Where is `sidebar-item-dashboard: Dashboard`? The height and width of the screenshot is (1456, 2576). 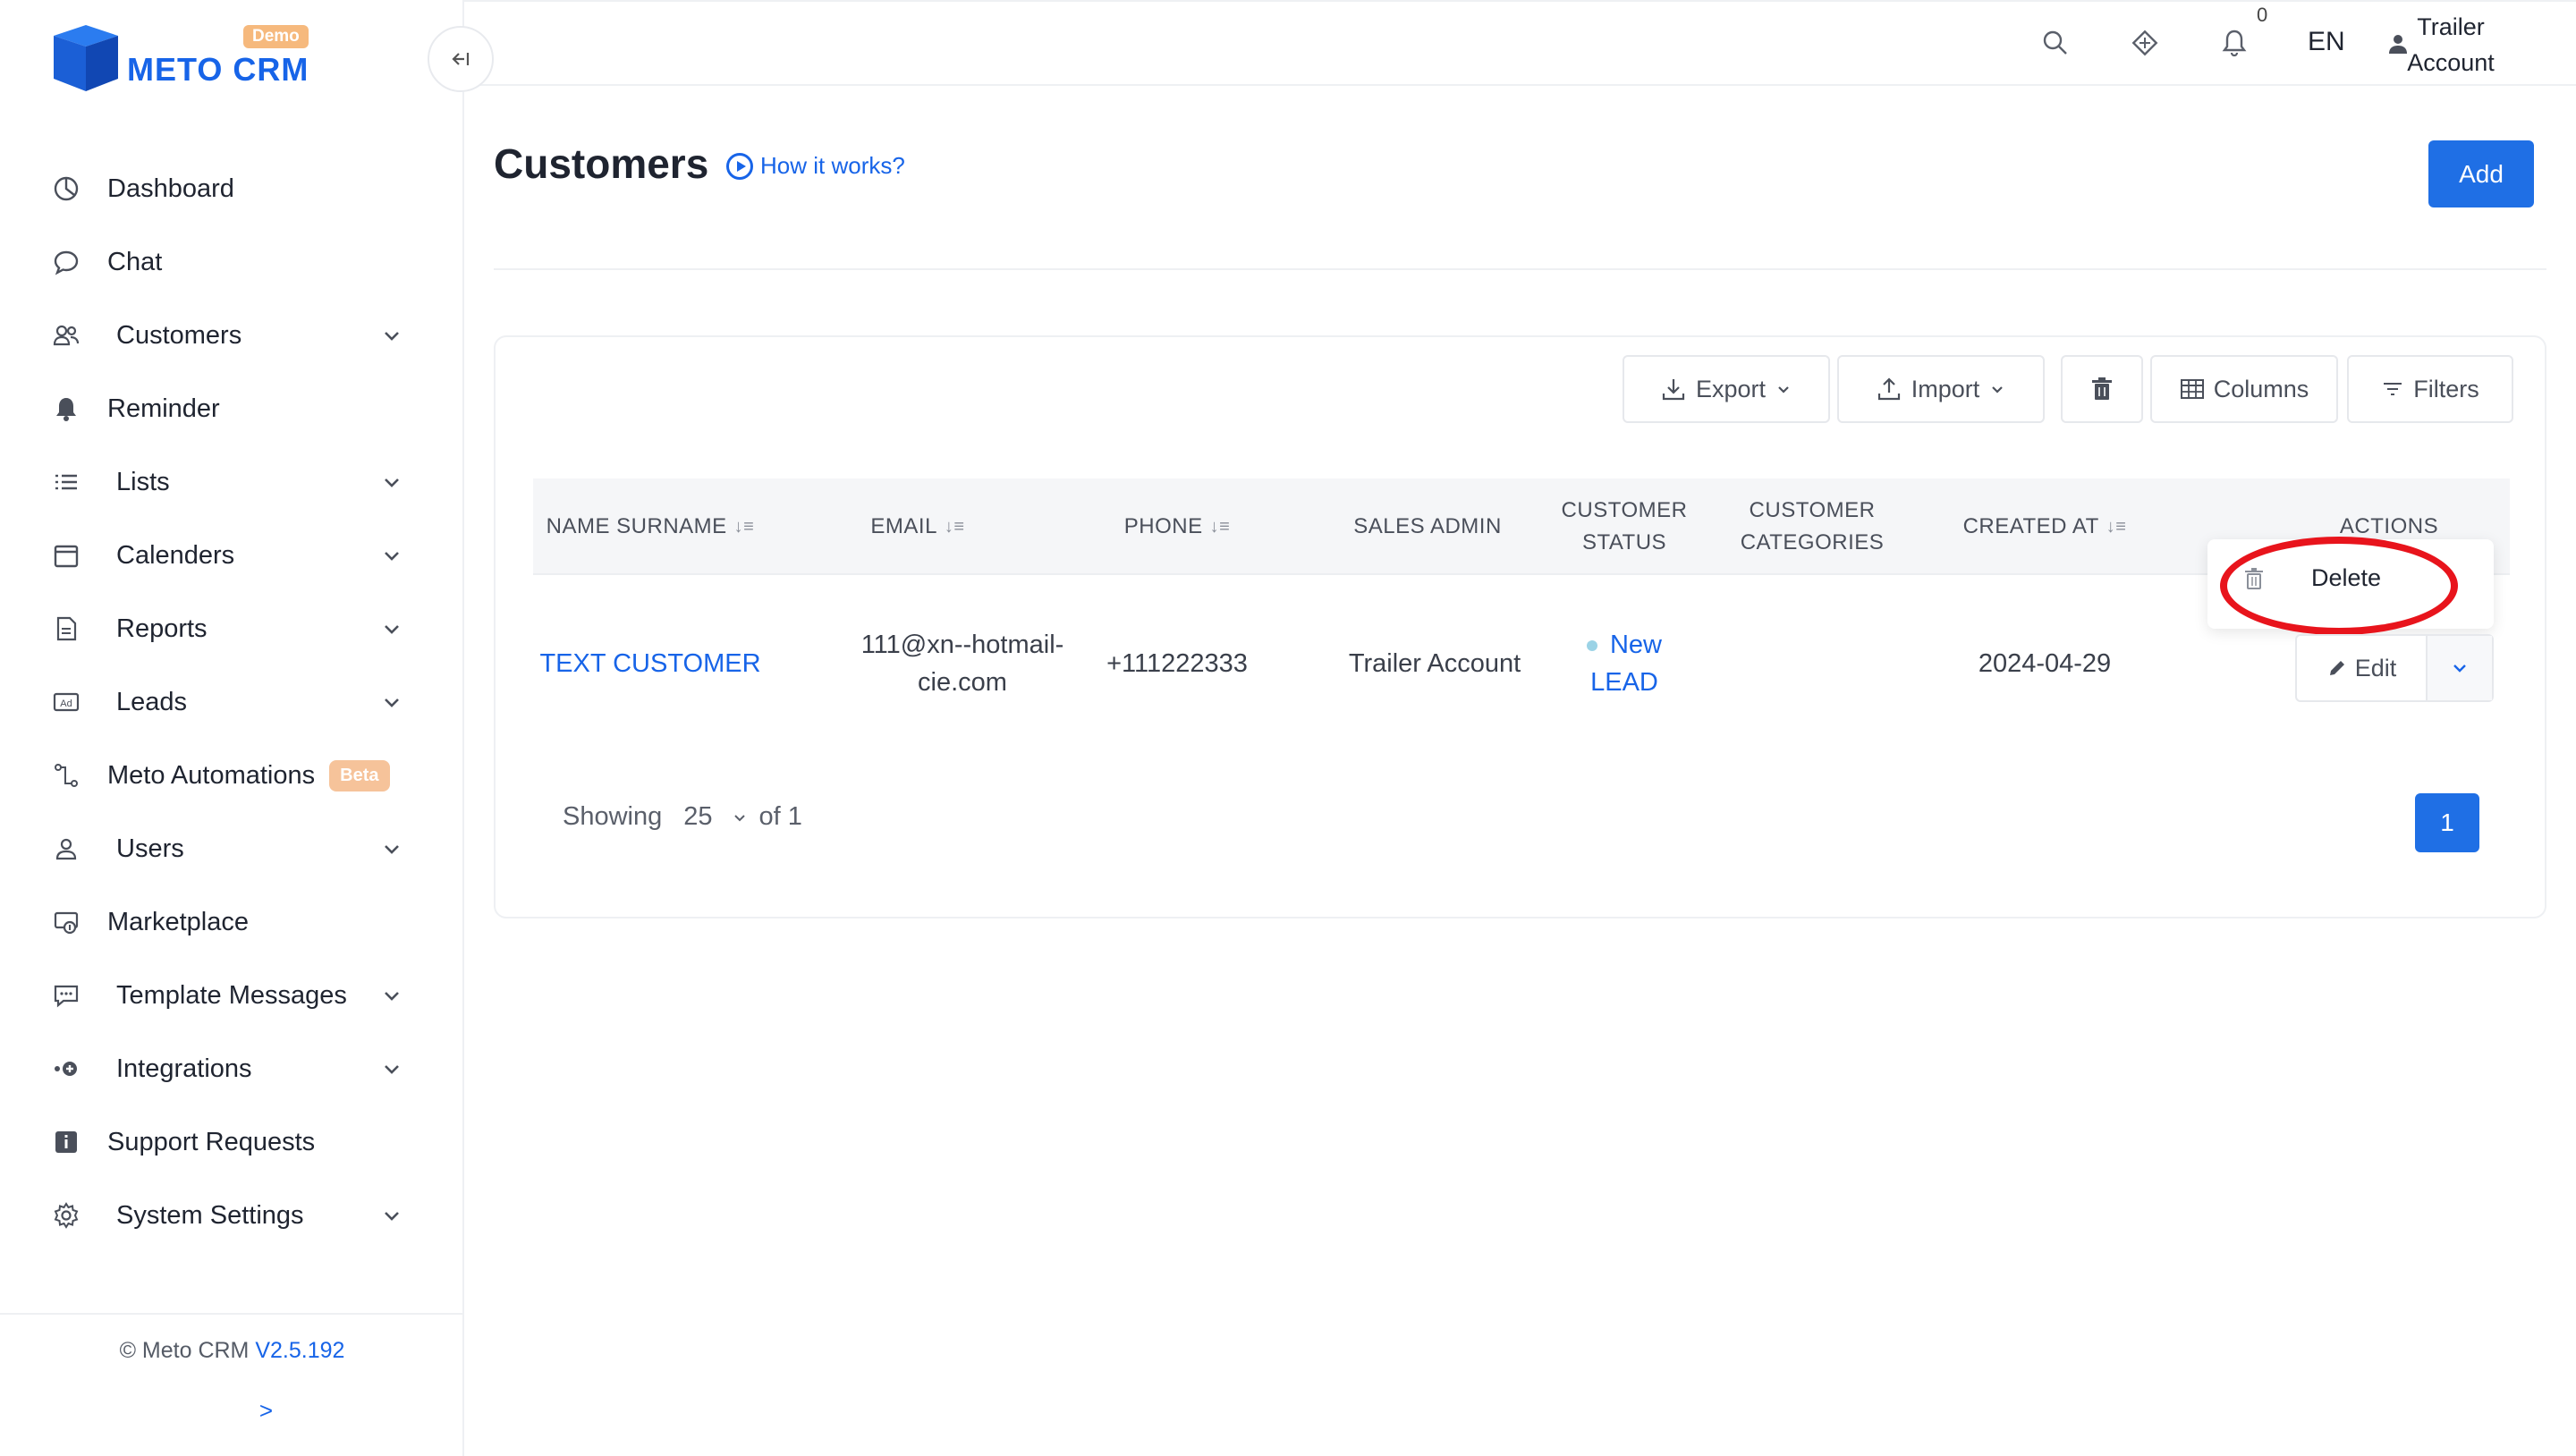
sidebar-item-dashboard: Dashboard is located at coordinates (232, 188).